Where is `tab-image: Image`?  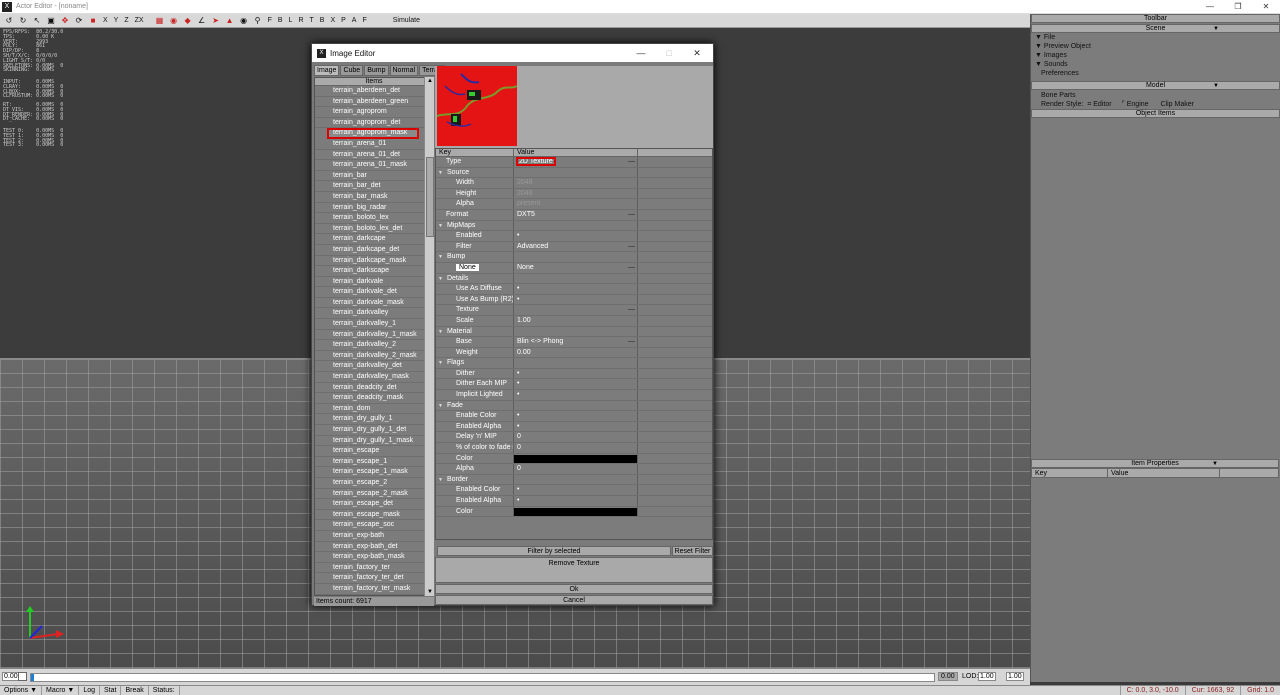 tab-image: Image is located at coordinates (327, 70).